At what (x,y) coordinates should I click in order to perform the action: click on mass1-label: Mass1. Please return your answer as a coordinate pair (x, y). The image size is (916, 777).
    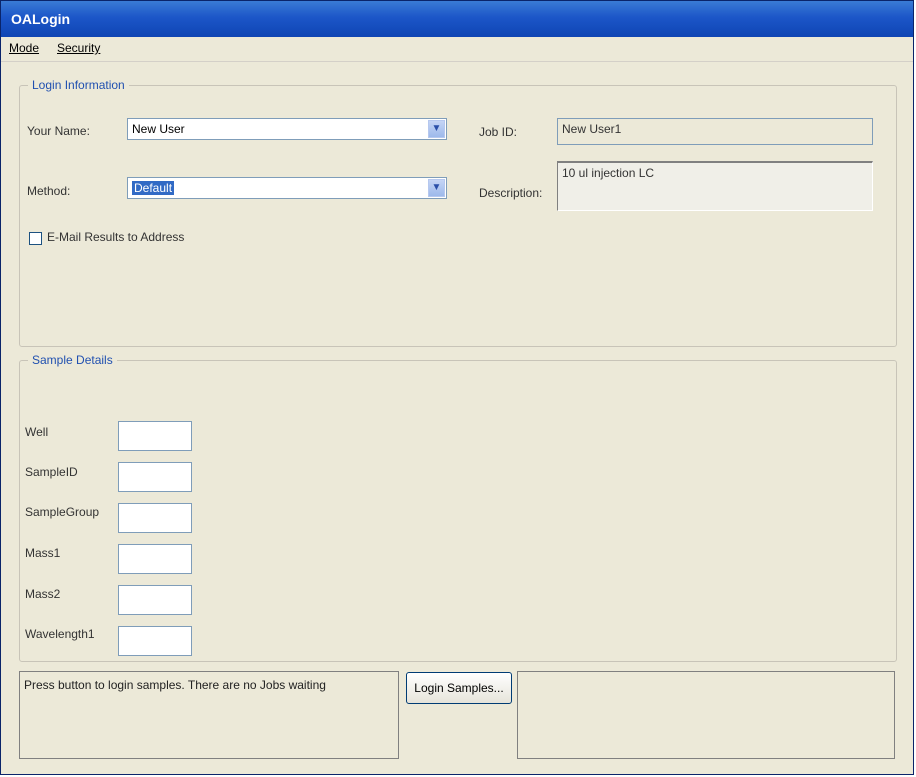
    Looking at the image, I should click on (43, 553).